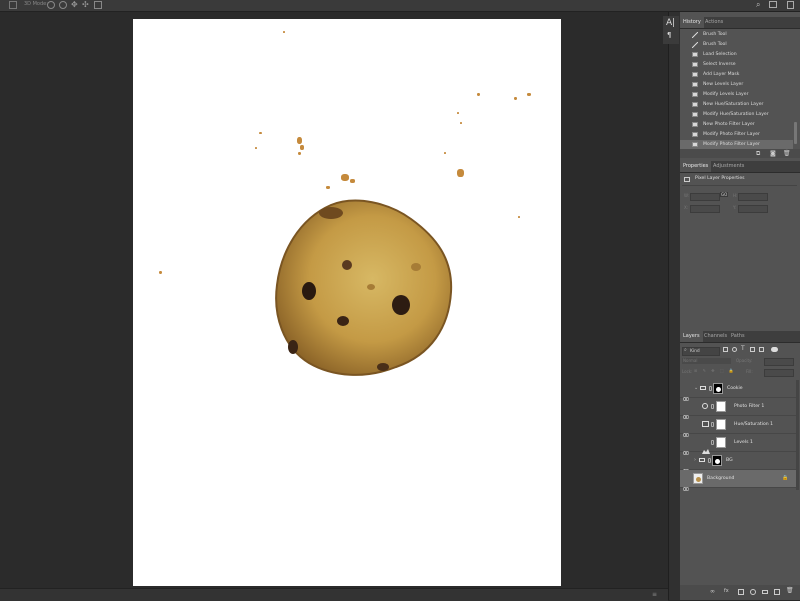 The width and height of the screenshot is (800, 601). What do you see at coordinates (738, 336) in the screenshot?
I see `tab-paths: Paths` at bounding box center [738, 336].